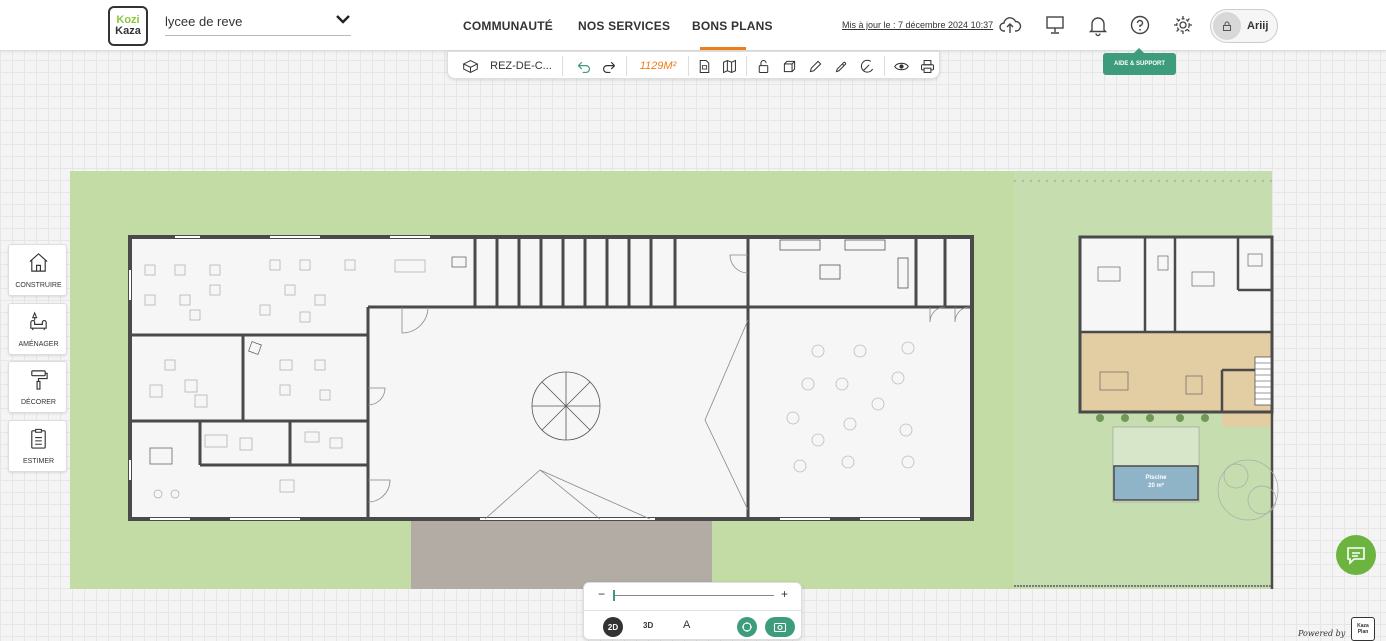 This screenshot has width=1386, height=641. What do you see at coordinates (729, 66) in the screenshot?
I see `map-icon` at bounding box center [729, 66].